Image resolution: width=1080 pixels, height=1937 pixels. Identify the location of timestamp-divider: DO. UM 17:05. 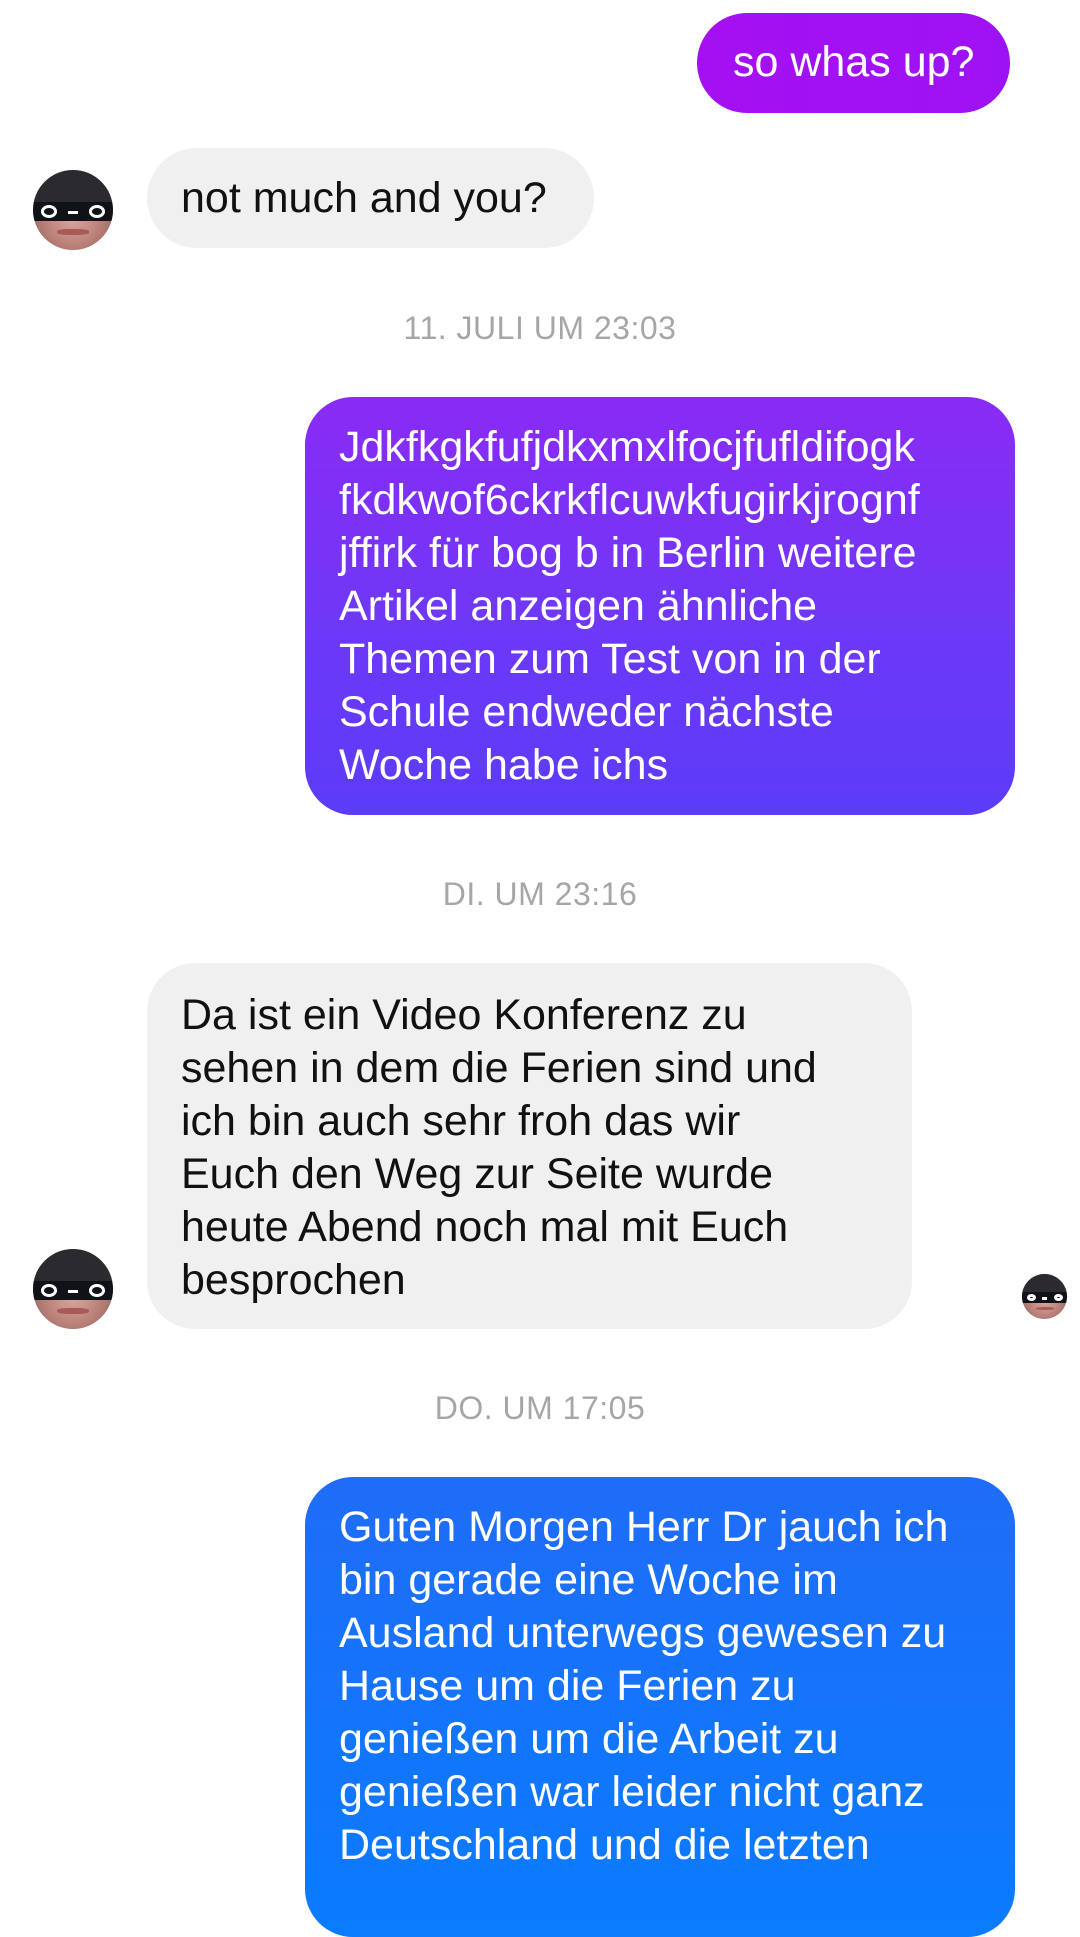
(540, 1408).